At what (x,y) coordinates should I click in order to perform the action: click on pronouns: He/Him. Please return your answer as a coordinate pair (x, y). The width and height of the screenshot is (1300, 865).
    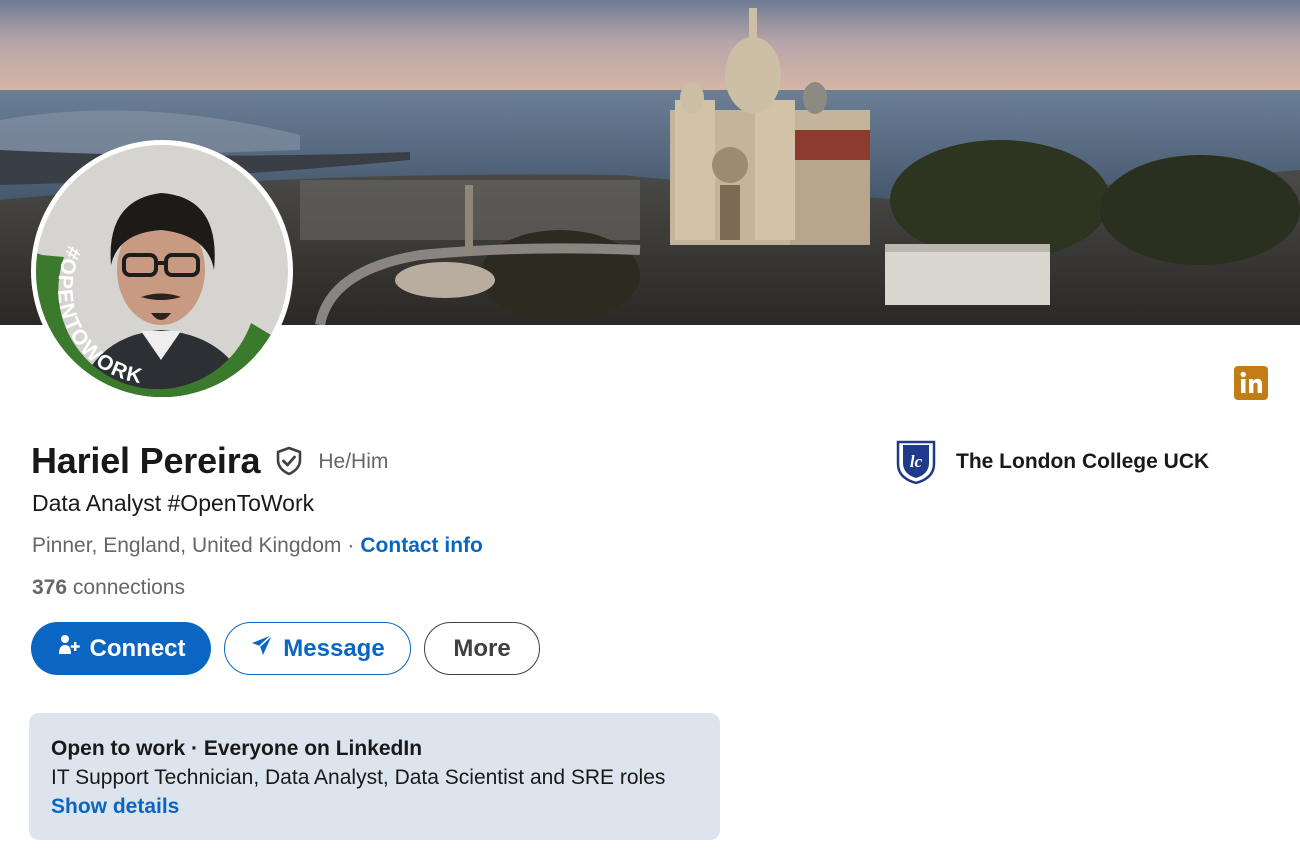
    Looking at the image, I should click on (353, 461).